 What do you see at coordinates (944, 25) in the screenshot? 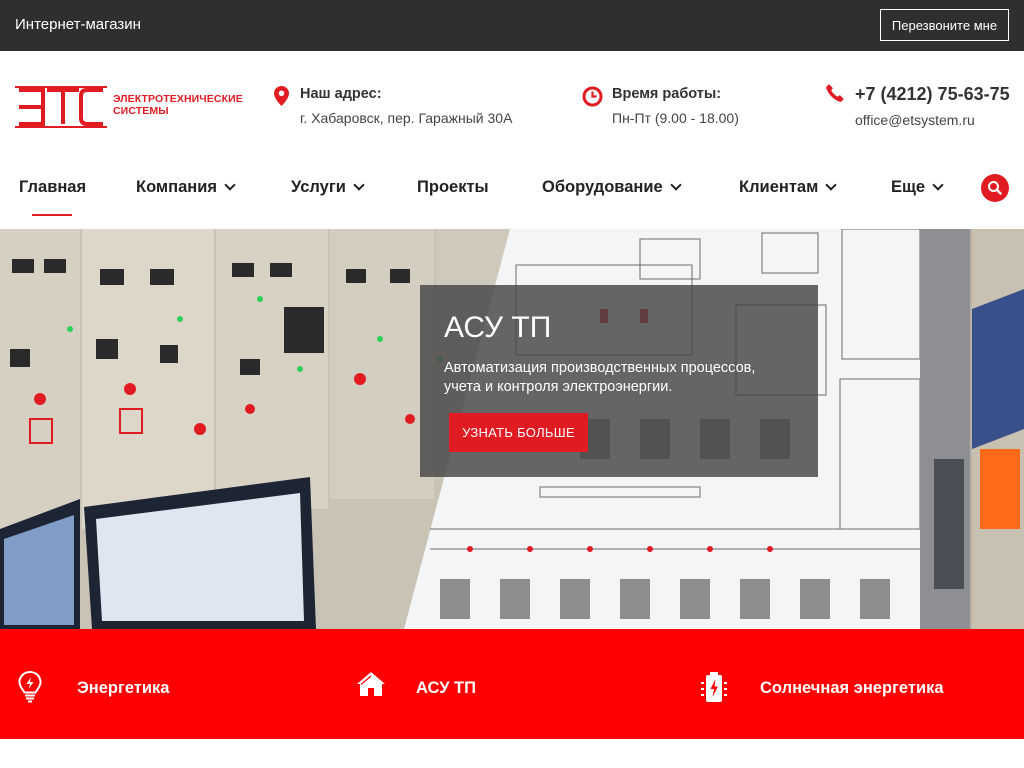
I see `callback-button: Перезвоните мне` at bounding box center [944, 25].